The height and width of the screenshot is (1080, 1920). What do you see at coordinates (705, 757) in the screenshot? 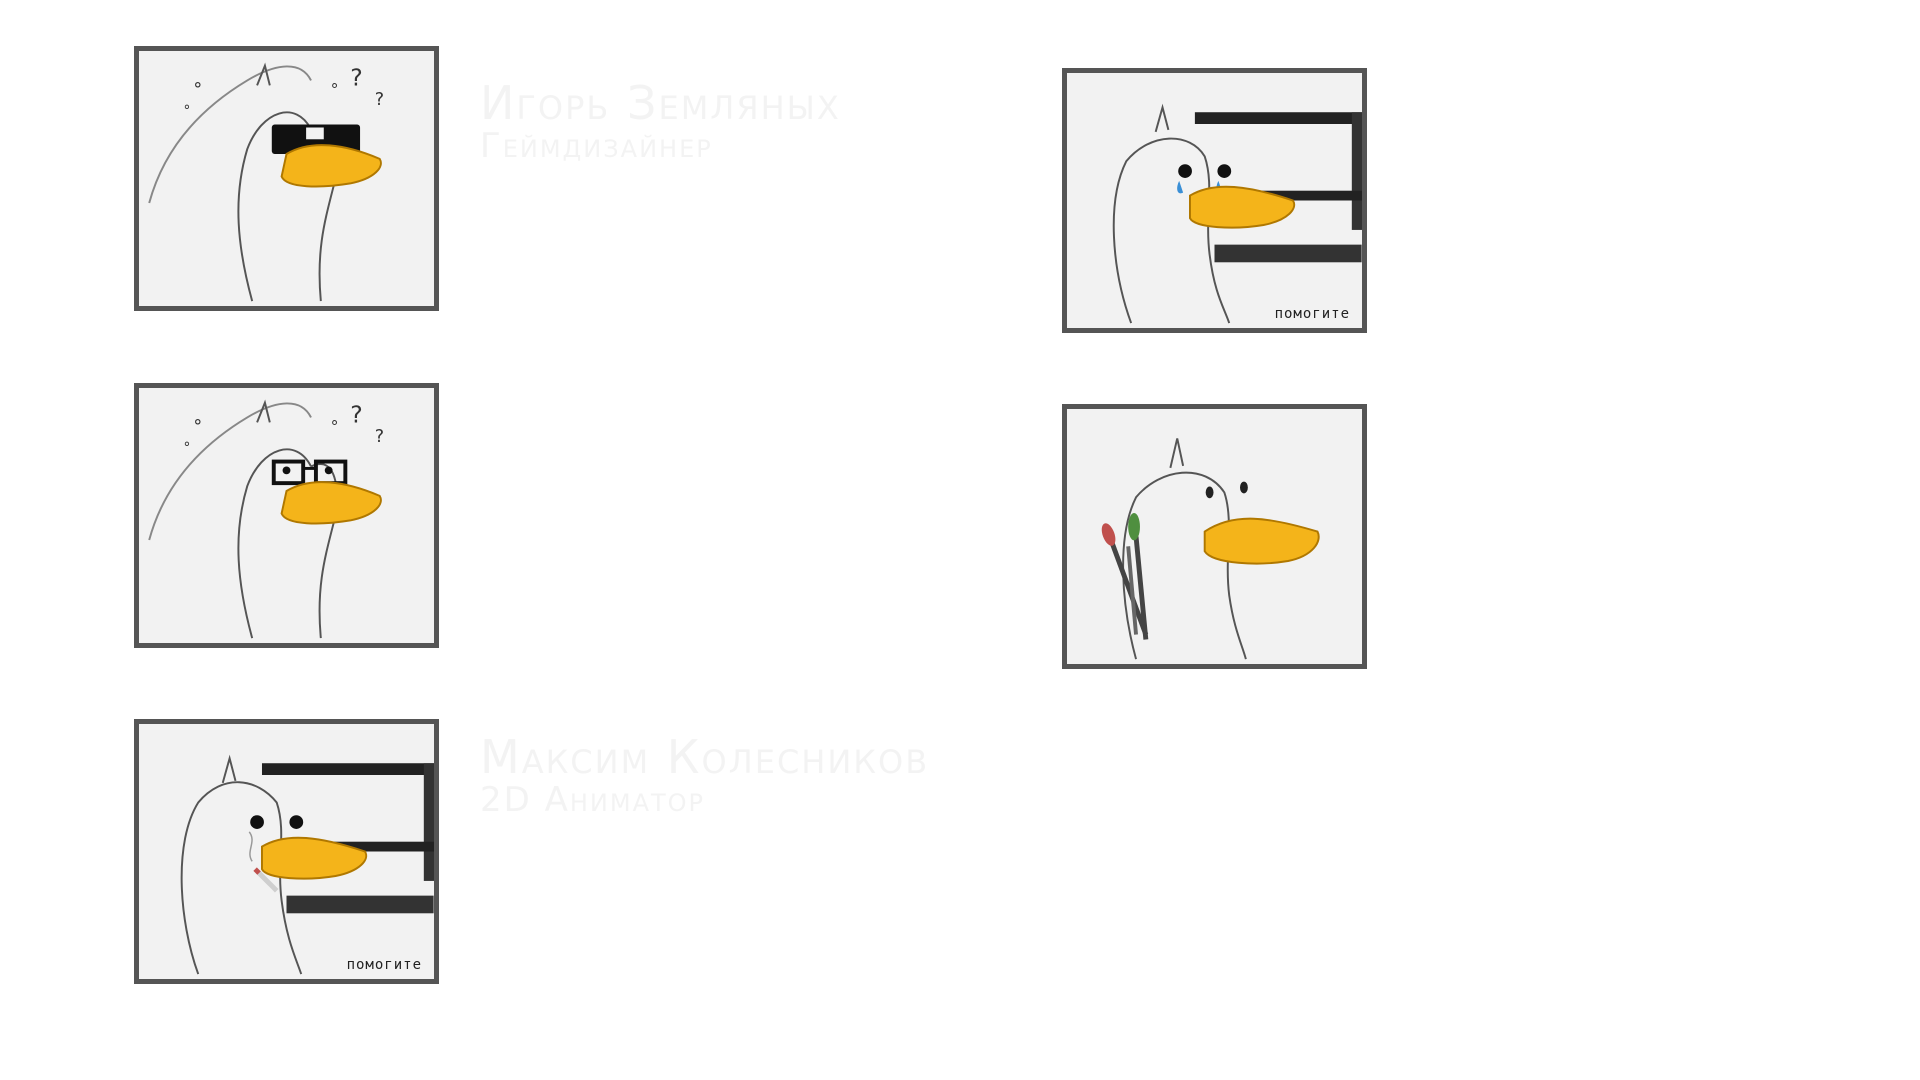
I see `member-name: Максим Колесников` at bounding box center [705, 757].